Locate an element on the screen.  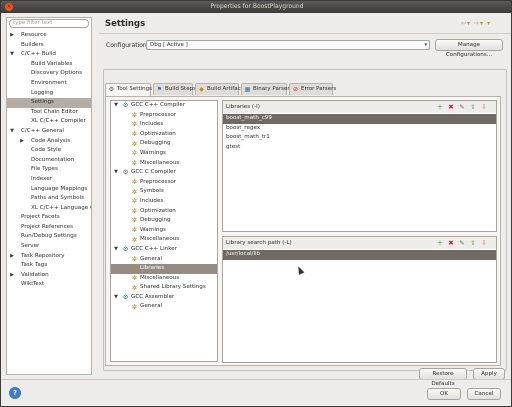
sidebar-item-logging: Logging is located at coordinates (49, 94).